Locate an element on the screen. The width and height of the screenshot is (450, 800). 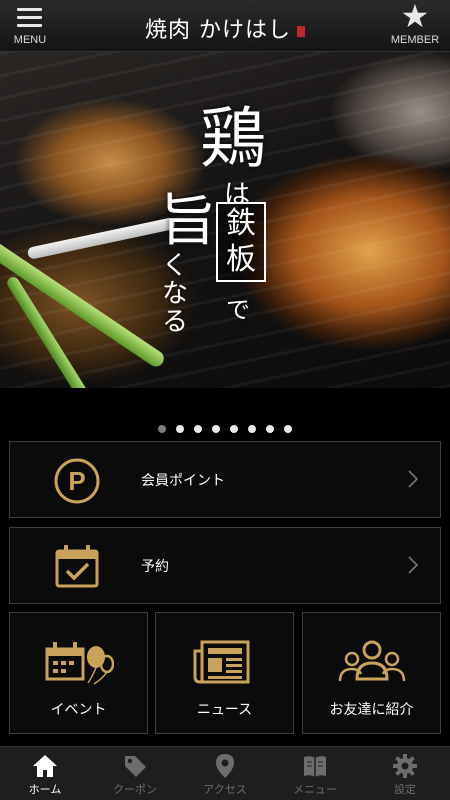
news-card: ニュース is located at coordinates (224, 673).